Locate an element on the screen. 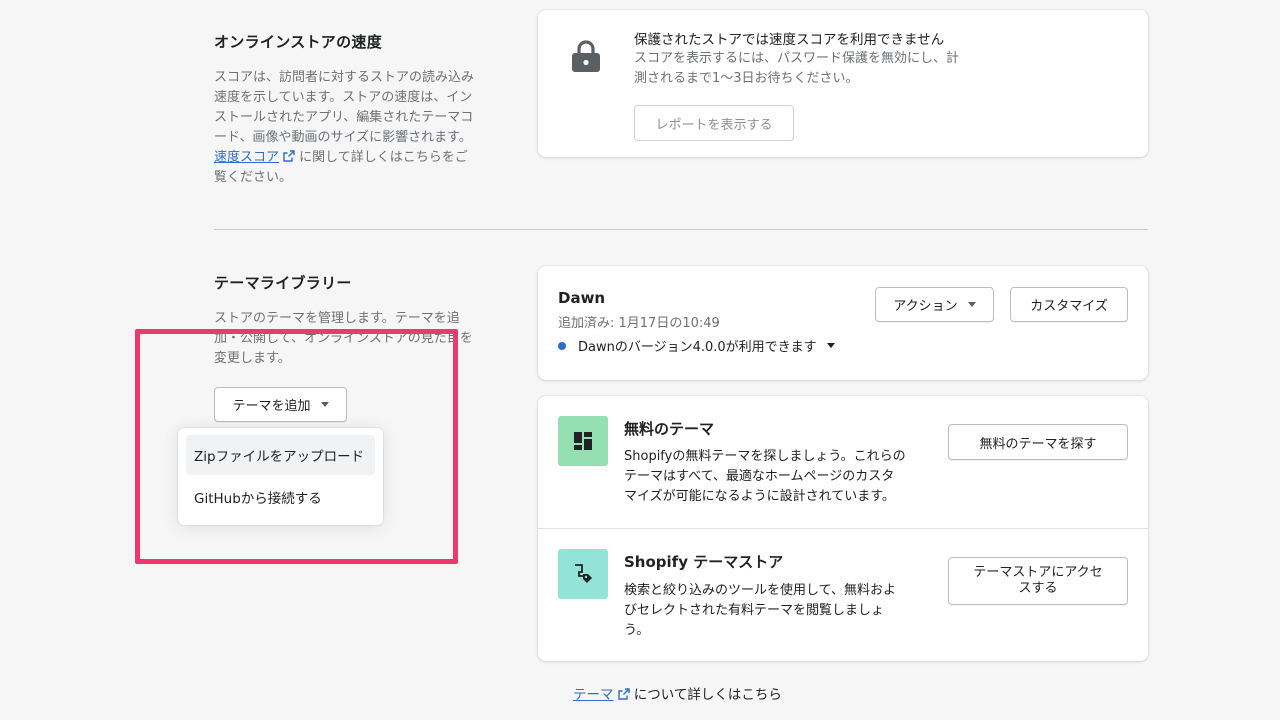 The height and width of the screenshot is (720, 1280). layout-icon is located at coordinates (583, 441).